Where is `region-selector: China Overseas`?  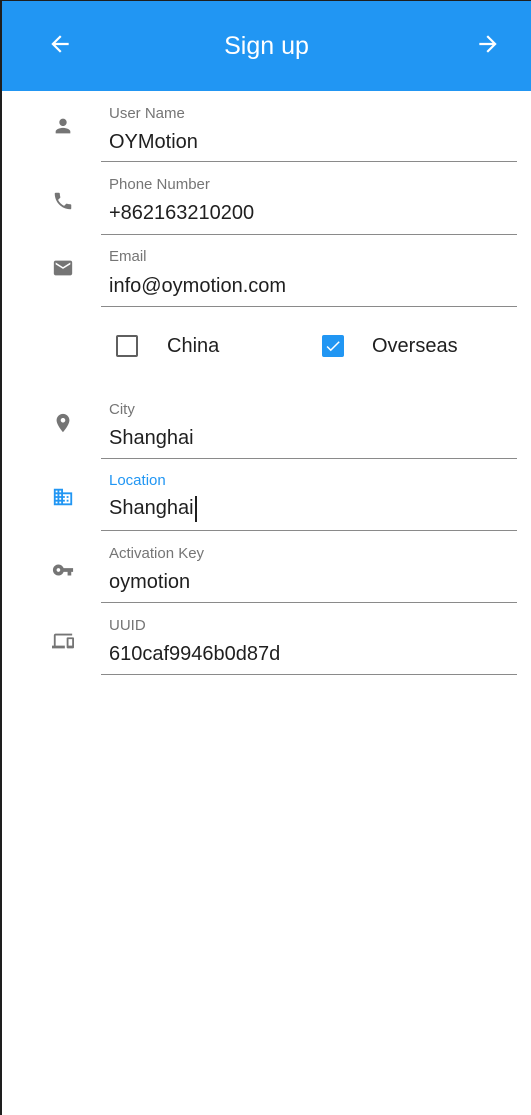 region-selector: China Overseas is located at coordinates (266, 349).